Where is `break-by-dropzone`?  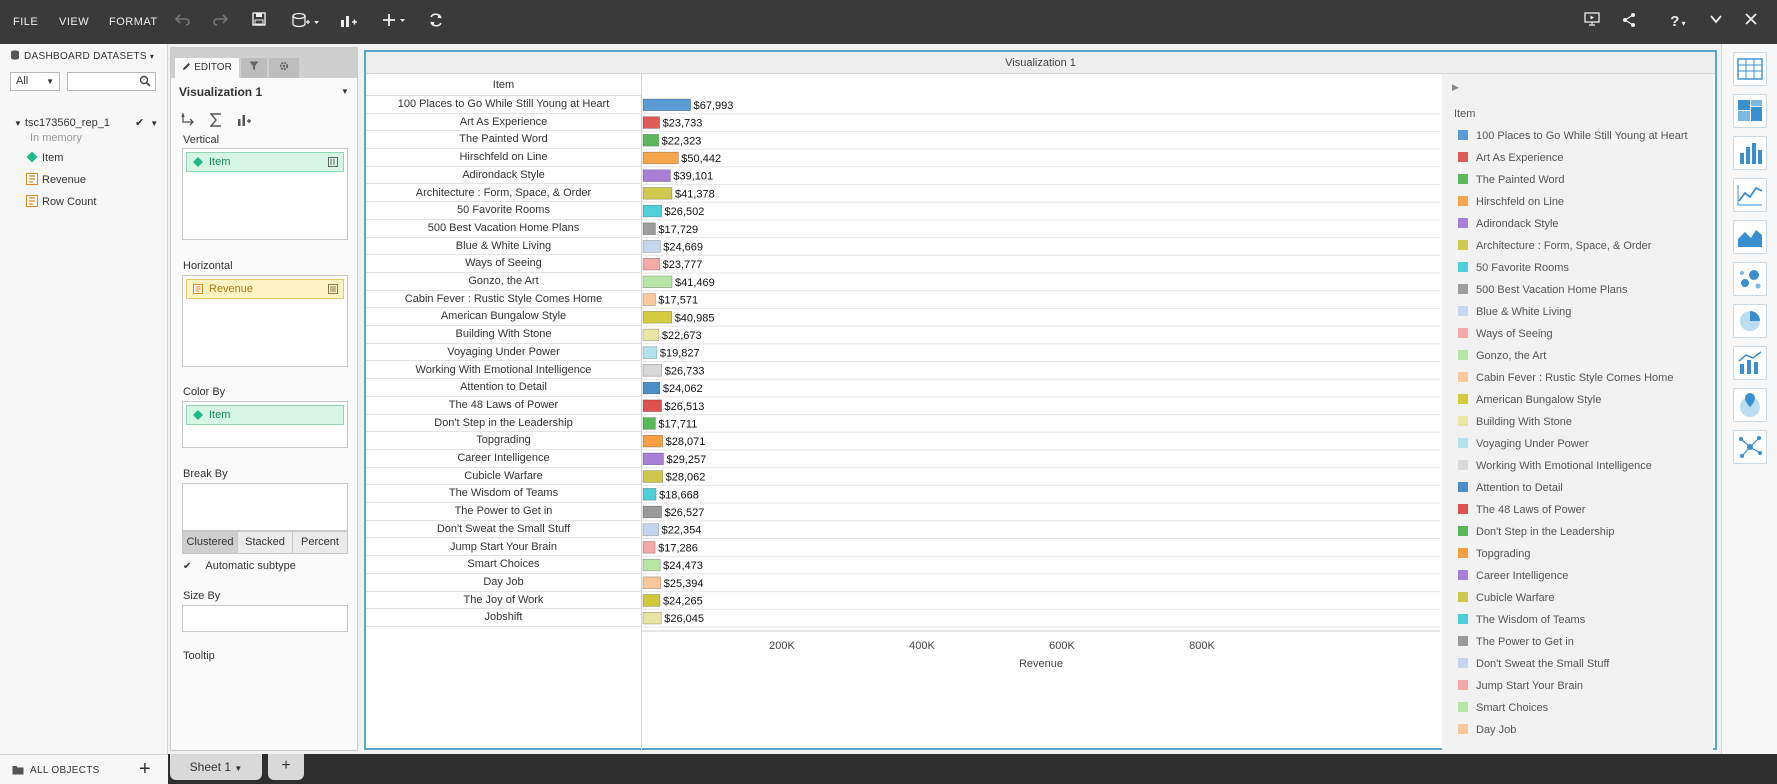 break-by-dropzone is located at coordinates (265, 507).